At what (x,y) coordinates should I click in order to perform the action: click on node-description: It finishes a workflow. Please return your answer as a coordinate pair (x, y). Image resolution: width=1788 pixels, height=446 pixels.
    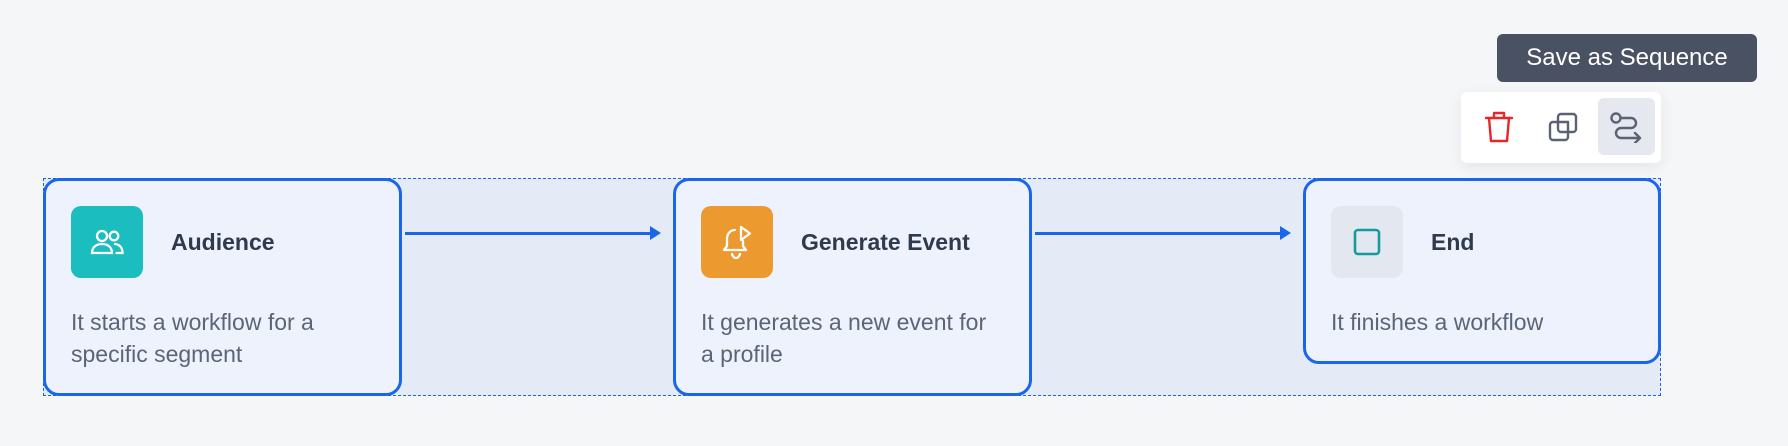
    Looking at the image, I should click on (1437, 322).